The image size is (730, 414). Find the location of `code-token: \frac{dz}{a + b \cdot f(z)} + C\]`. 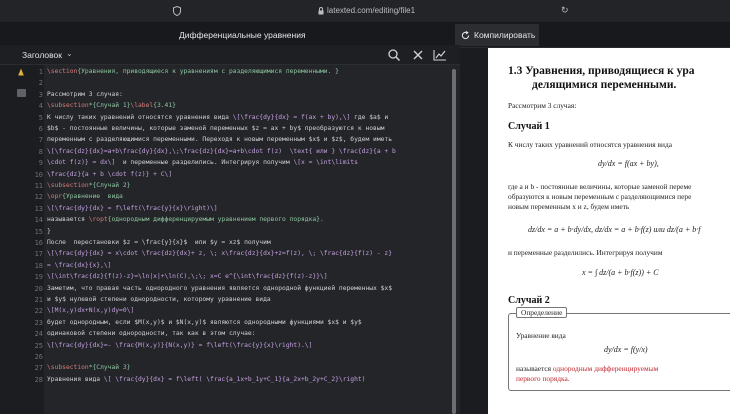

code-token: \frac{dz}{a + b \cdot f(z)} + C\] is located at coordinates (110, 174).